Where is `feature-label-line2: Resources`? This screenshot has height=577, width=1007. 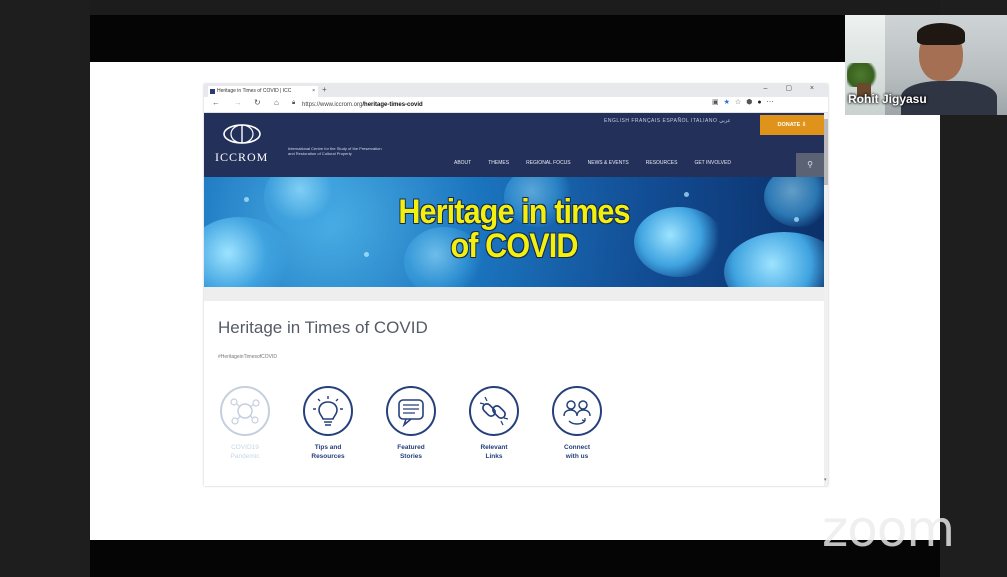 feature-label-line2: Resources is located at coordinates (328, 456).